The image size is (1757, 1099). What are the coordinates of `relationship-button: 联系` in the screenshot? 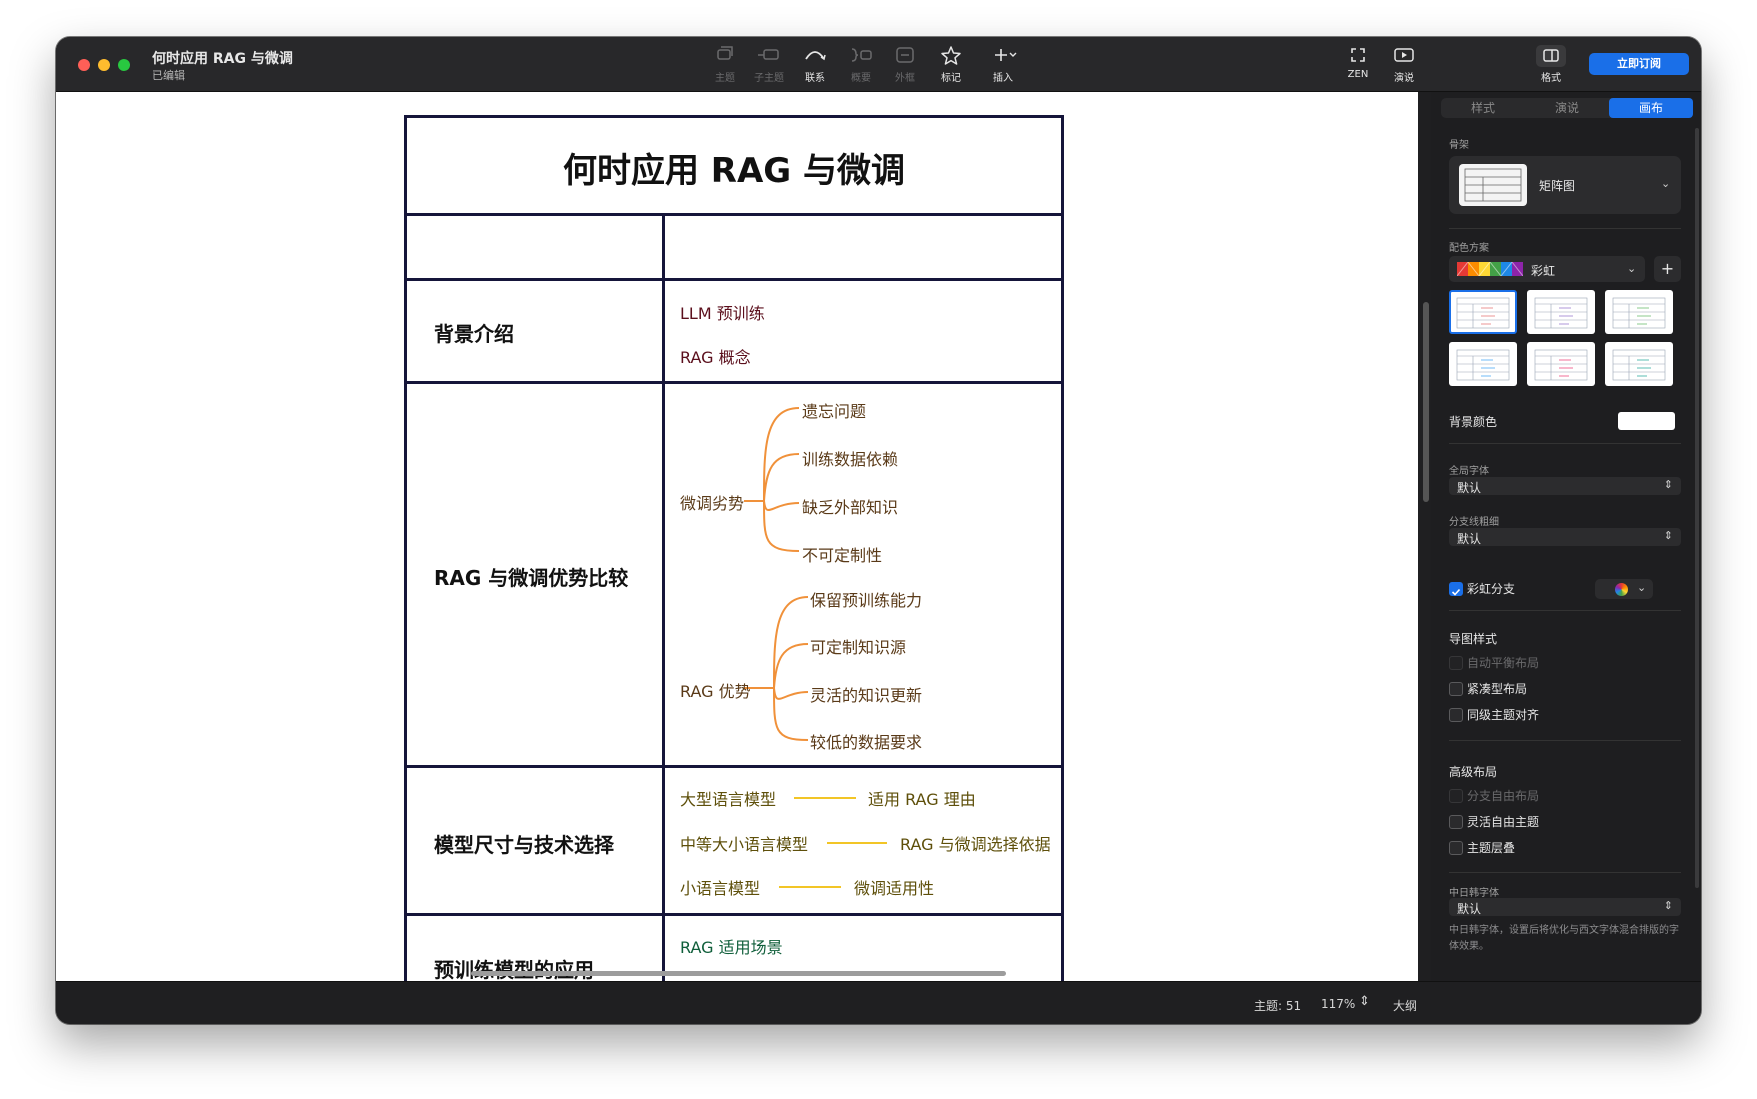 It's located at (815, 64).